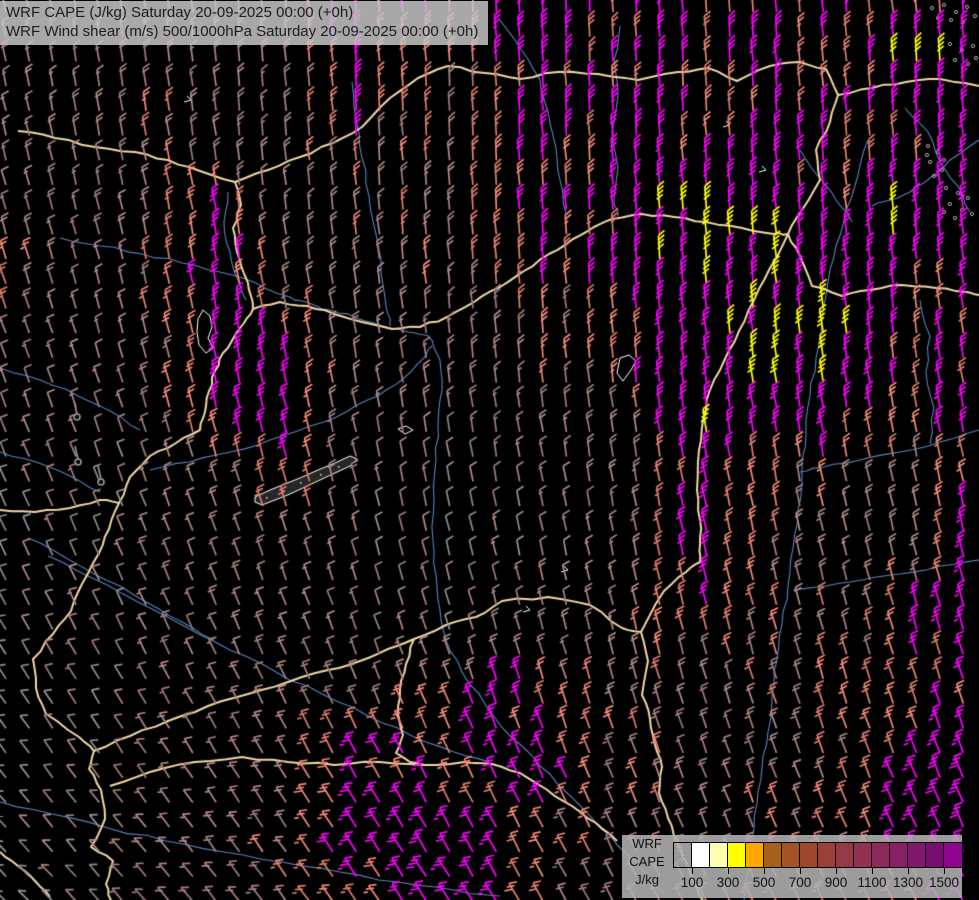  I want to click on legend-label-model: WRF, so click(647, 843).